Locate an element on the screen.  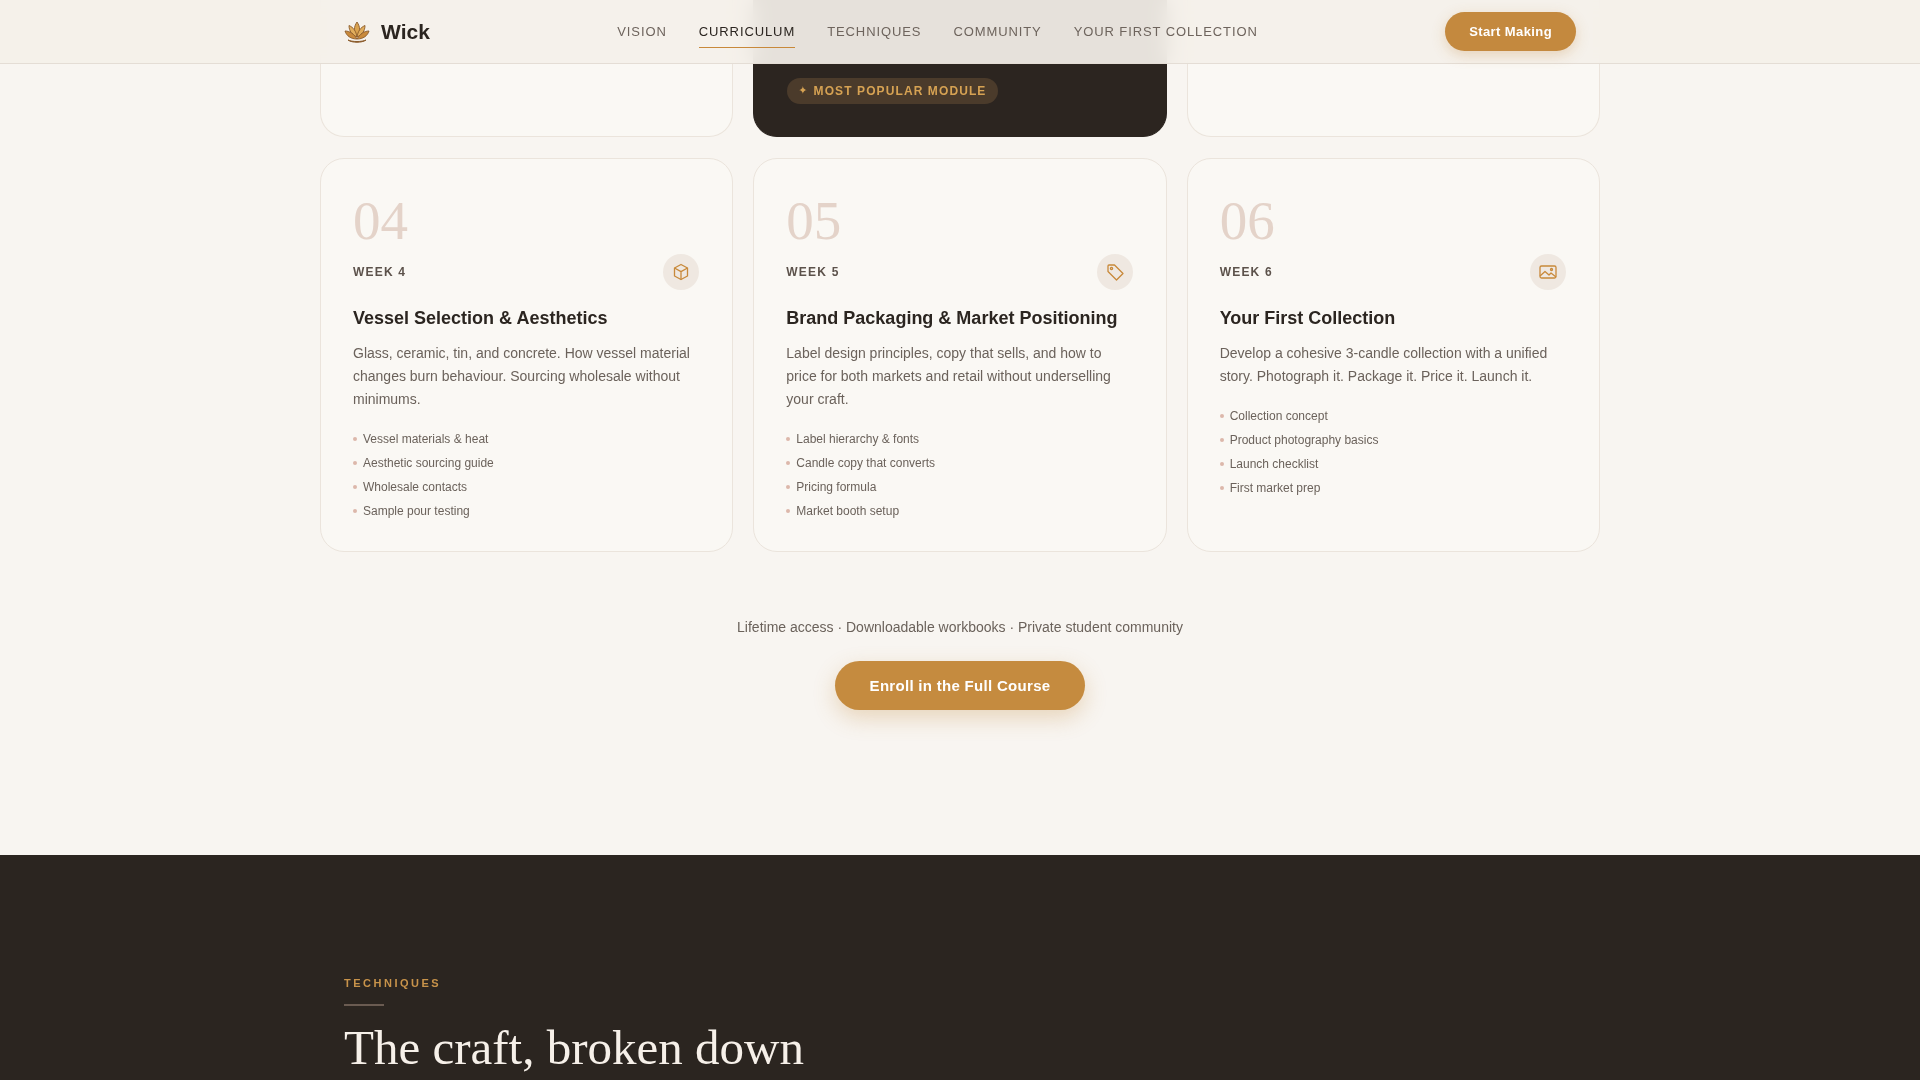
module-title: Brand Packaging & Market Positioning is located at coordinates (952, 318).